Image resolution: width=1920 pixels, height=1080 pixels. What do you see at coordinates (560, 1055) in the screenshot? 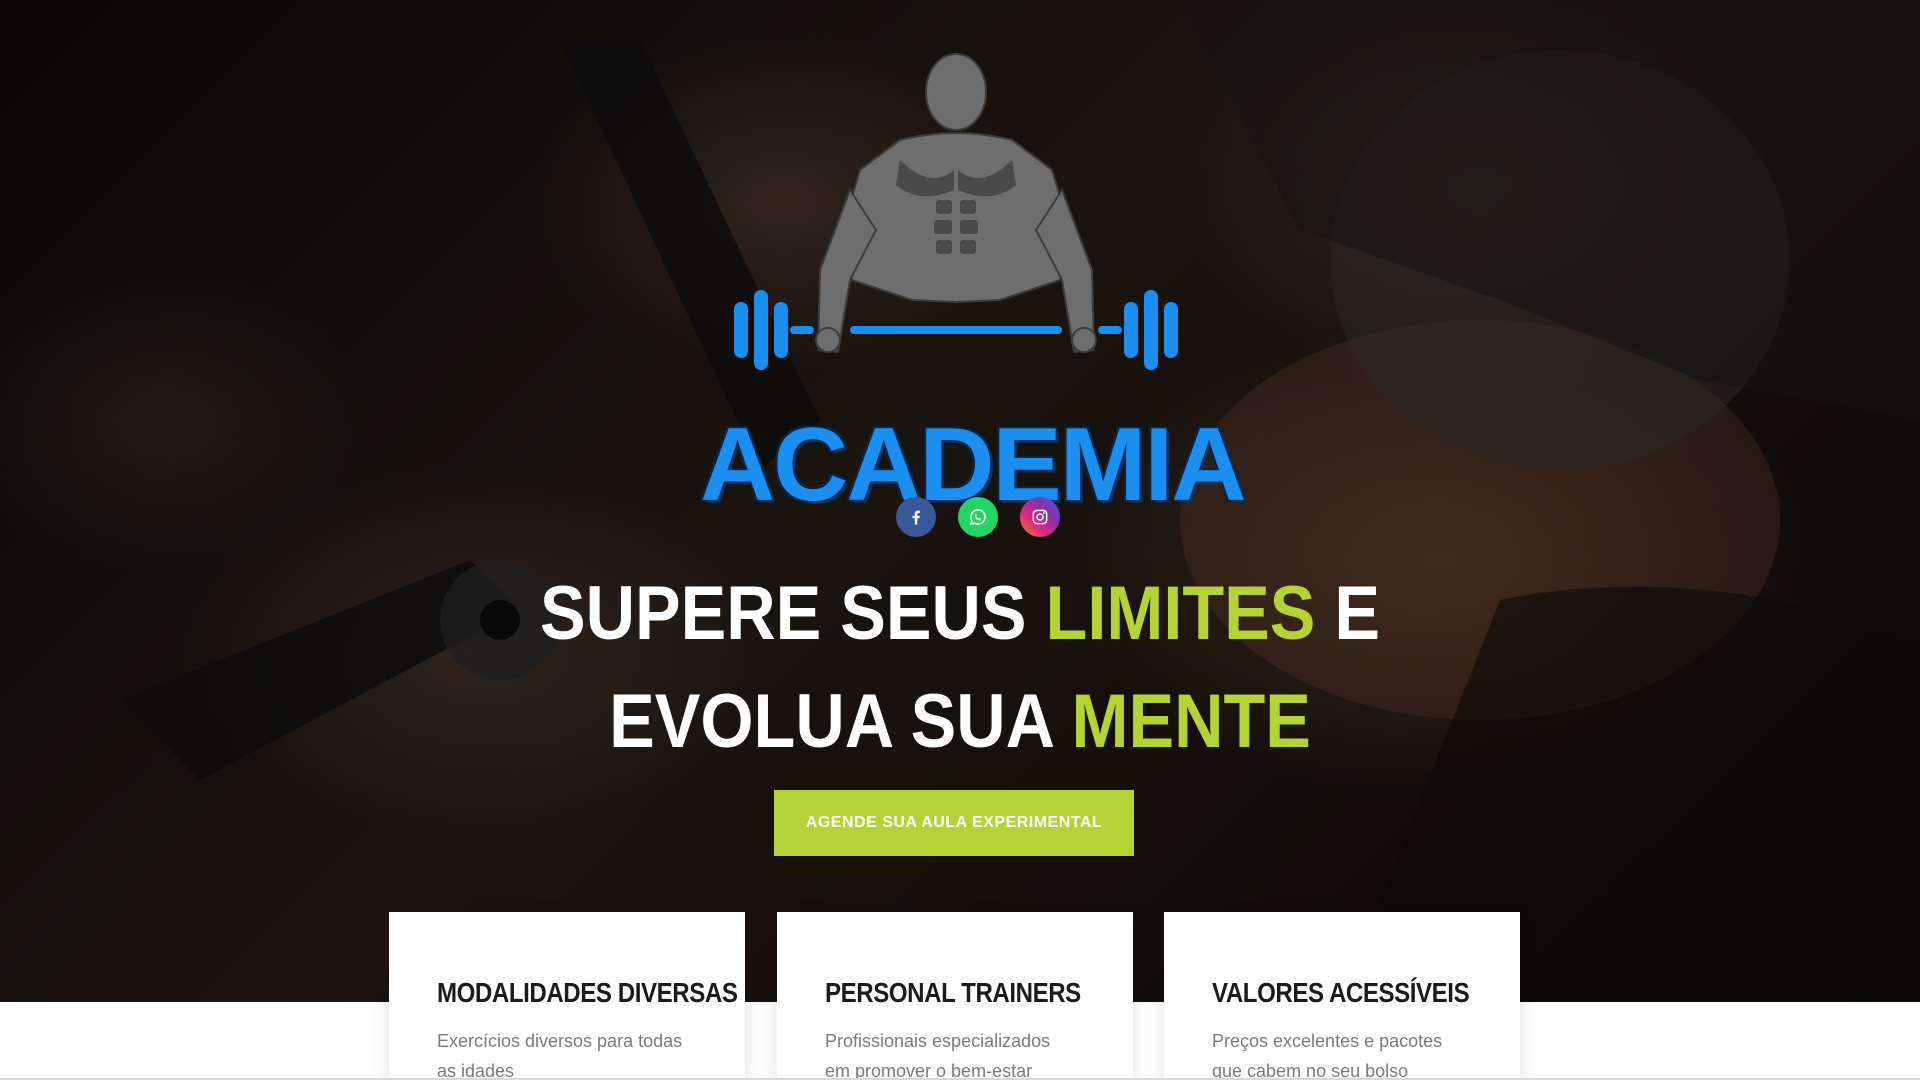
I see `feature-text: Exercícios diversos para todas as idades` at bounding box center [560, 1055].